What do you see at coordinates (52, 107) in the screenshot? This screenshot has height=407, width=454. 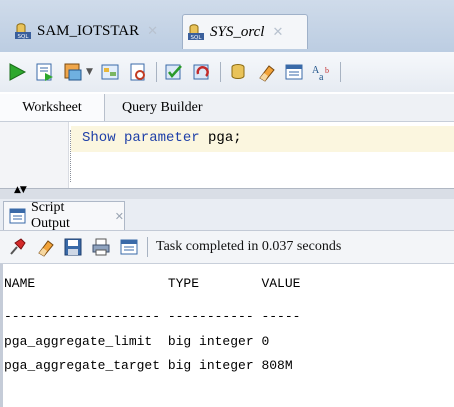 I see `tab-worksheet: Worksheet` at bounding box center [52, 107].